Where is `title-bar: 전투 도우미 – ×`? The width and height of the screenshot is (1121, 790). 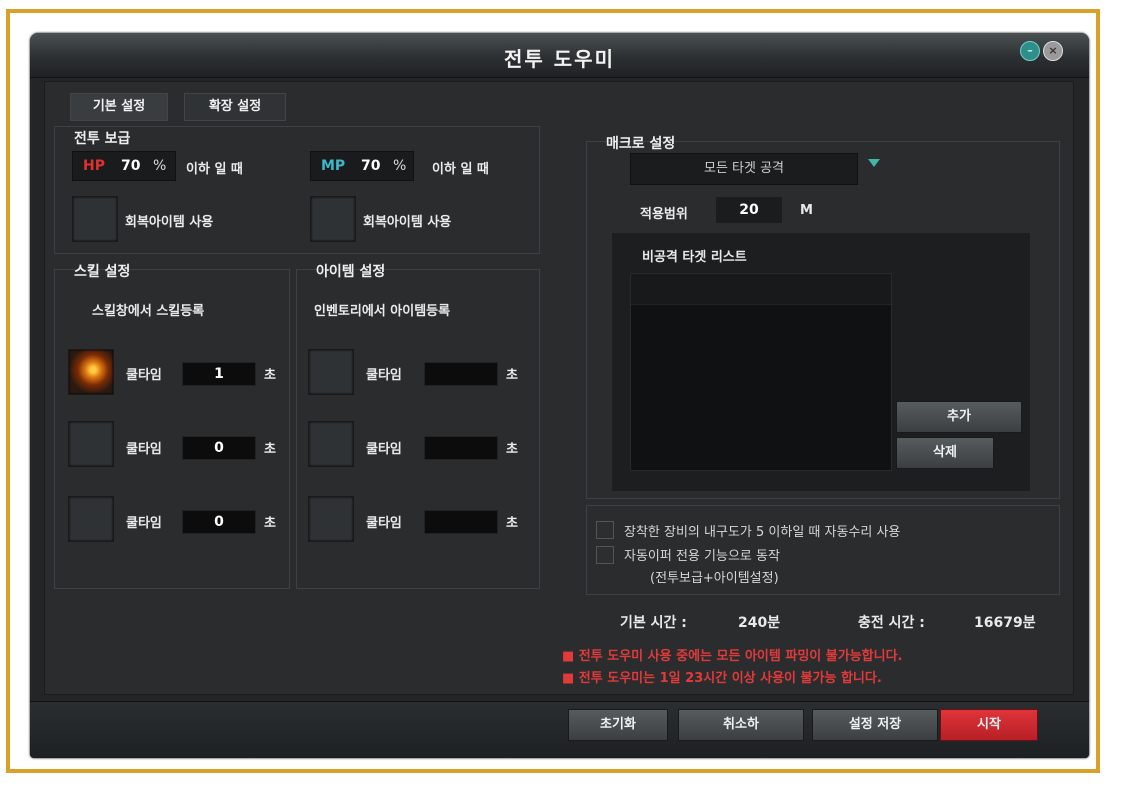
title-bar: 전투 도우미 – × is located at coordinates (559, 55).